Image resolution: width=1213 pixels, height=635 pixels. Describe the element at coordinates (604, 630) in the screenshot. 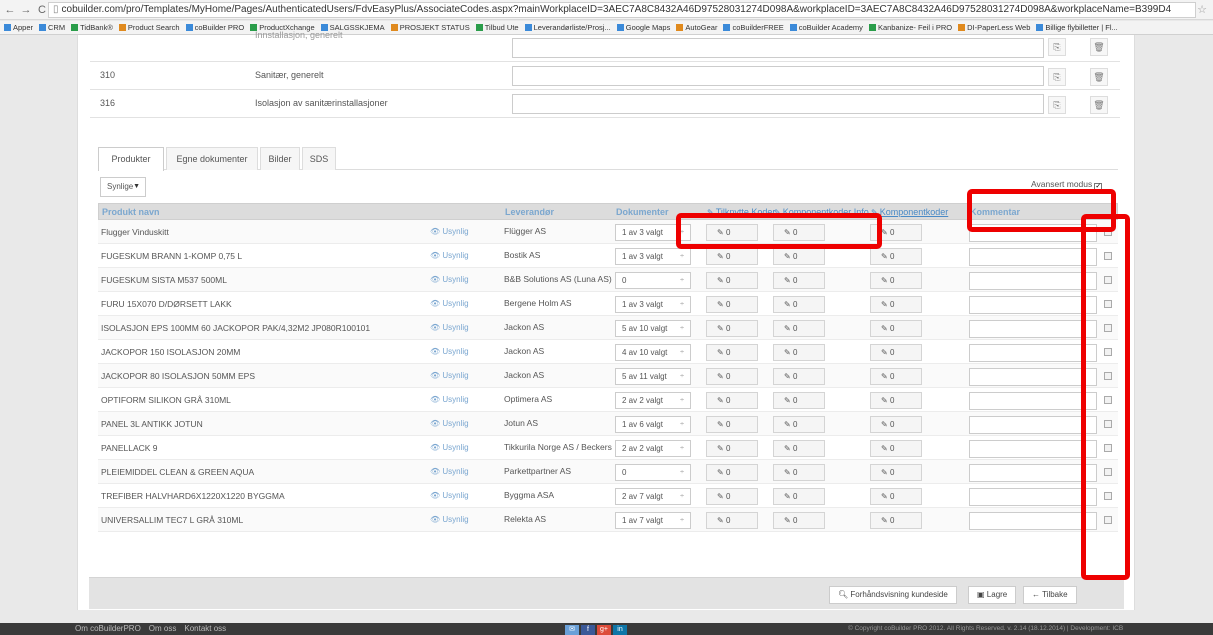

I see `google-plus-icon: g+` at that location.